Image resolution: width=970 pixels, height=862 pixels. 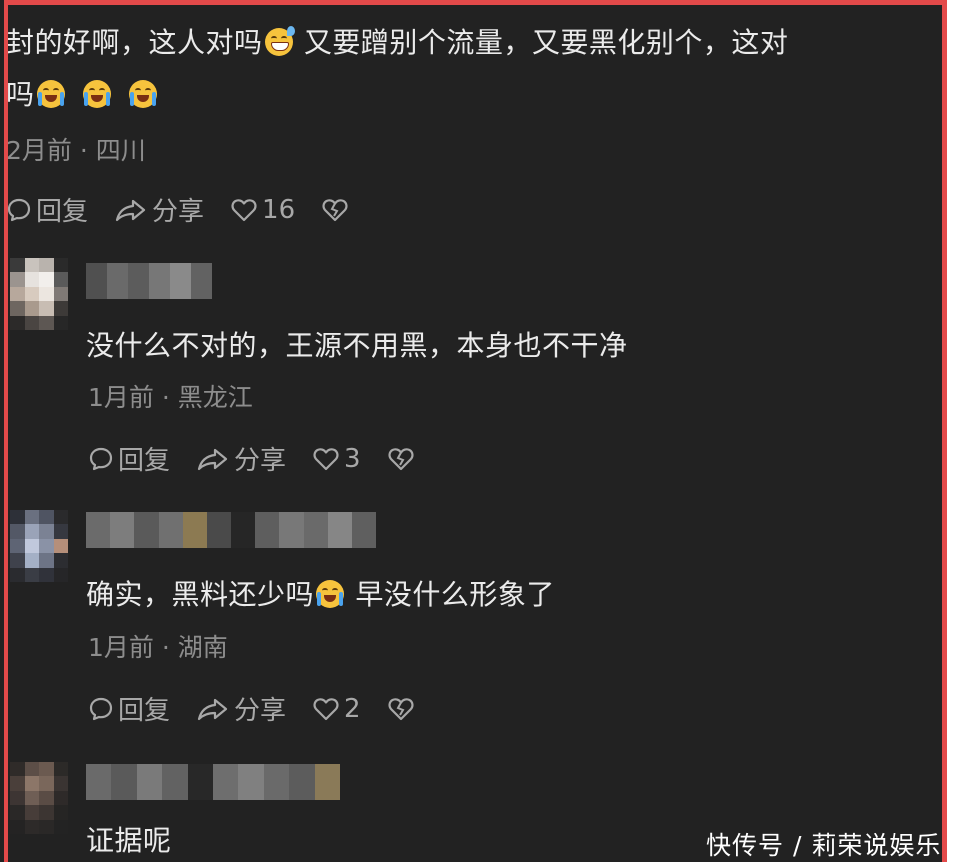 What do you see at coordinates (475, 2) in the screenshot?
I see `highlight-border-top` at bounding box center [475, 2].